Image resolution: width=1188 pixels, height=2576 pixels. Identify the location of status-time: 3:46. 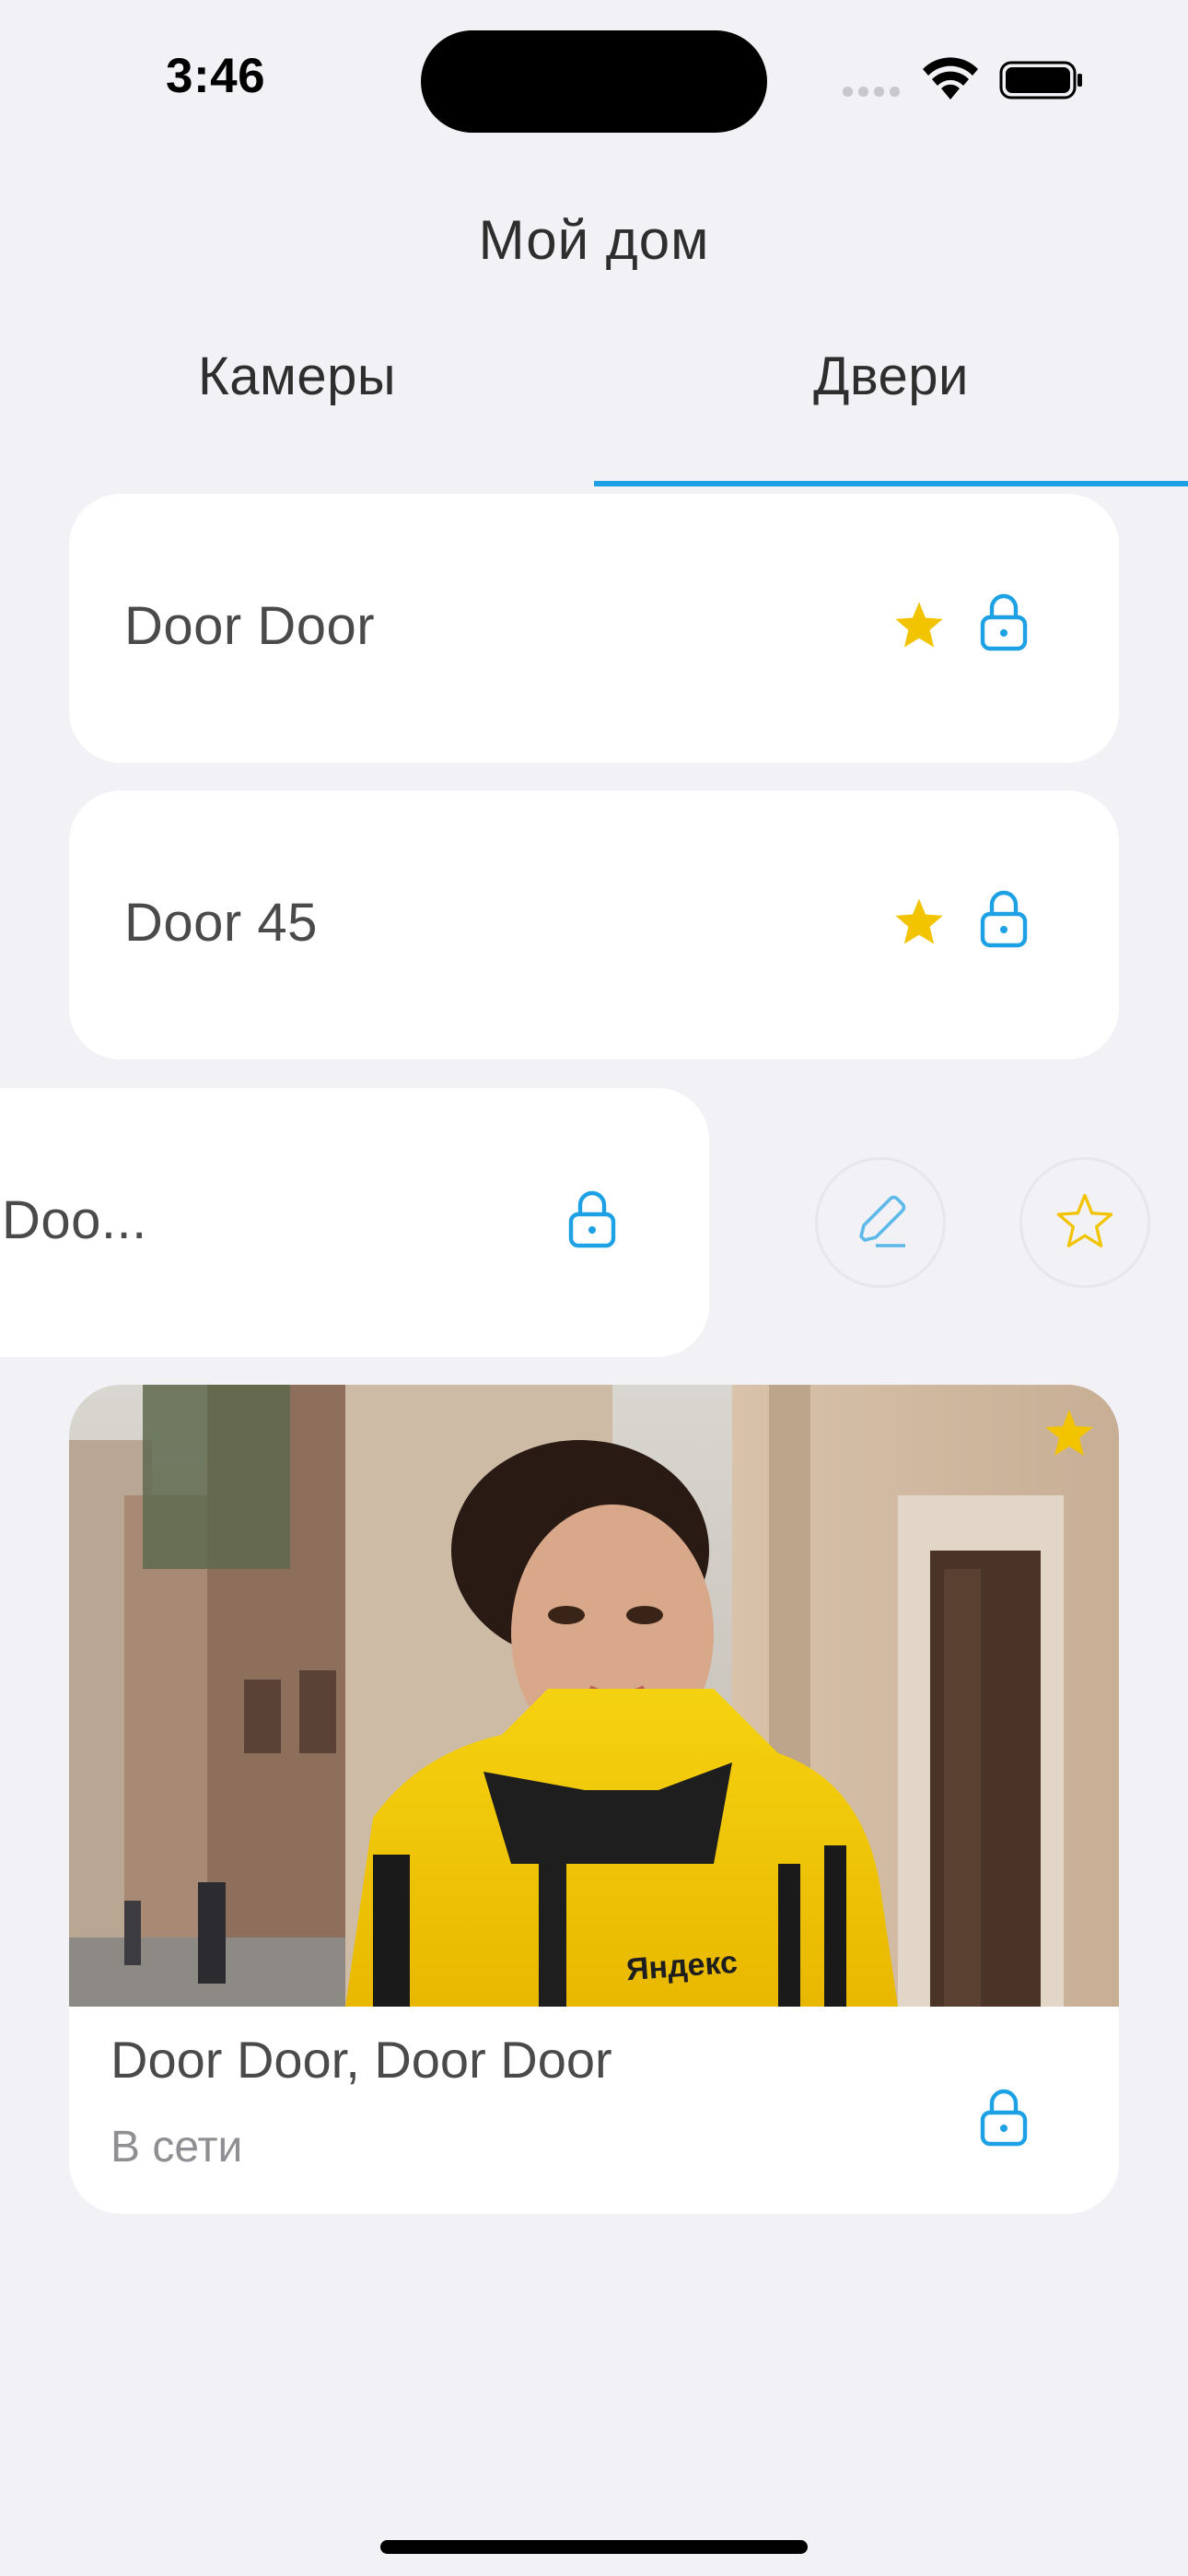
(216, 76).